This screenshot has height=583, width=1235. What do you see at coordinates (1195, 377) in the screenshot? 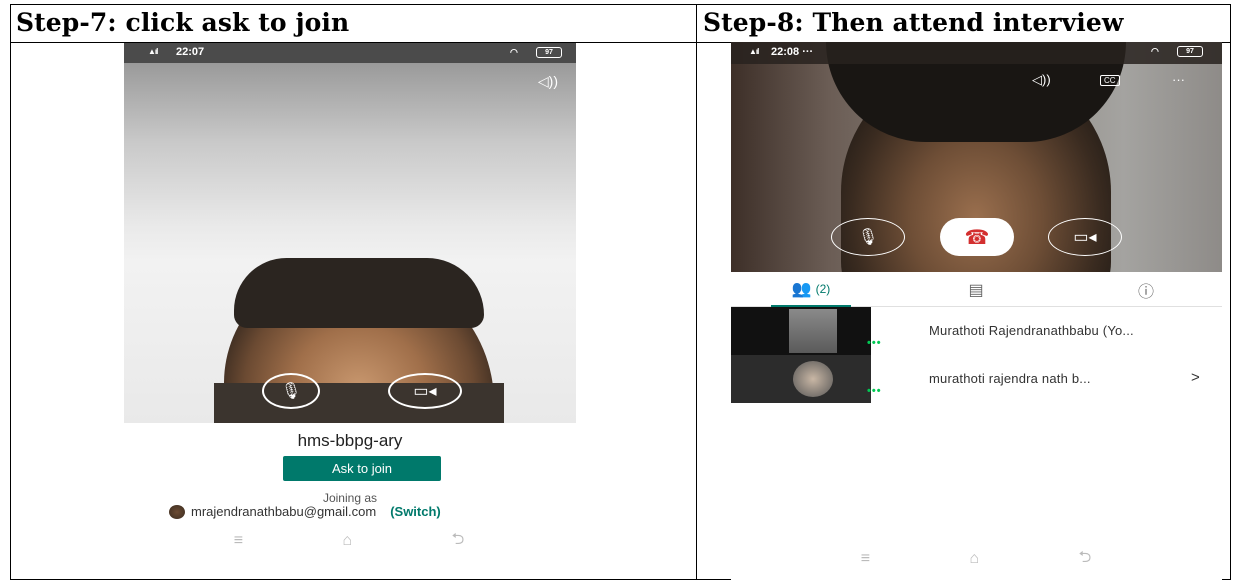
I see `chevron-right-icon: >` at bounding box center [1195, 377].